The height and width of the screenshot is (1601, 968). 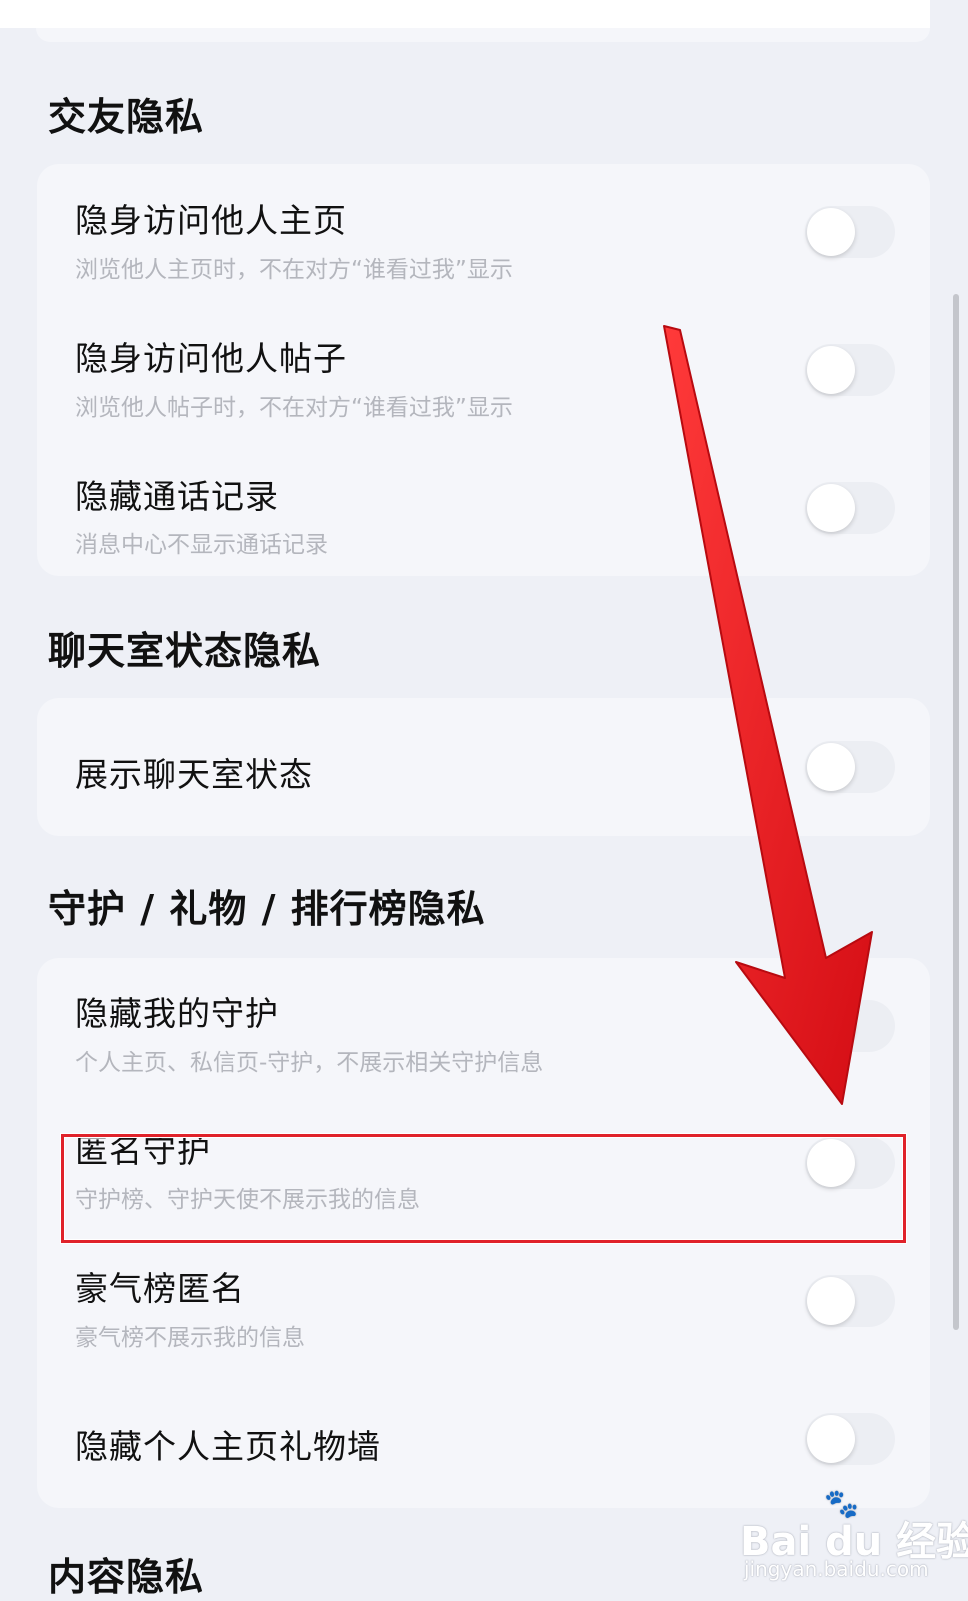 What do you see at coordinates (854, 1536) in the screenshot?
I see `baidu-jingyan-watermark: 🐾 Bai du 经验 jingyan.baidu.com` at bounding box center [854, 1536].